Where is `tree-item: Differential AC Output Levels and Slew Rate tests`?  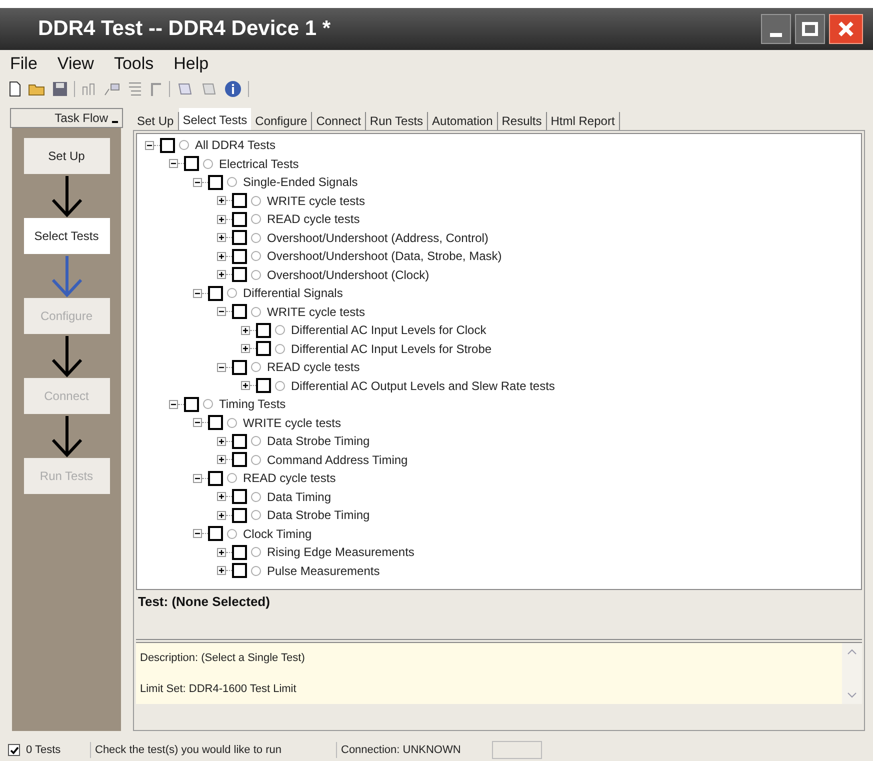
tree-item: Differential AC Output Levels and Slew Rate tests is located at coordinates (423, 385).